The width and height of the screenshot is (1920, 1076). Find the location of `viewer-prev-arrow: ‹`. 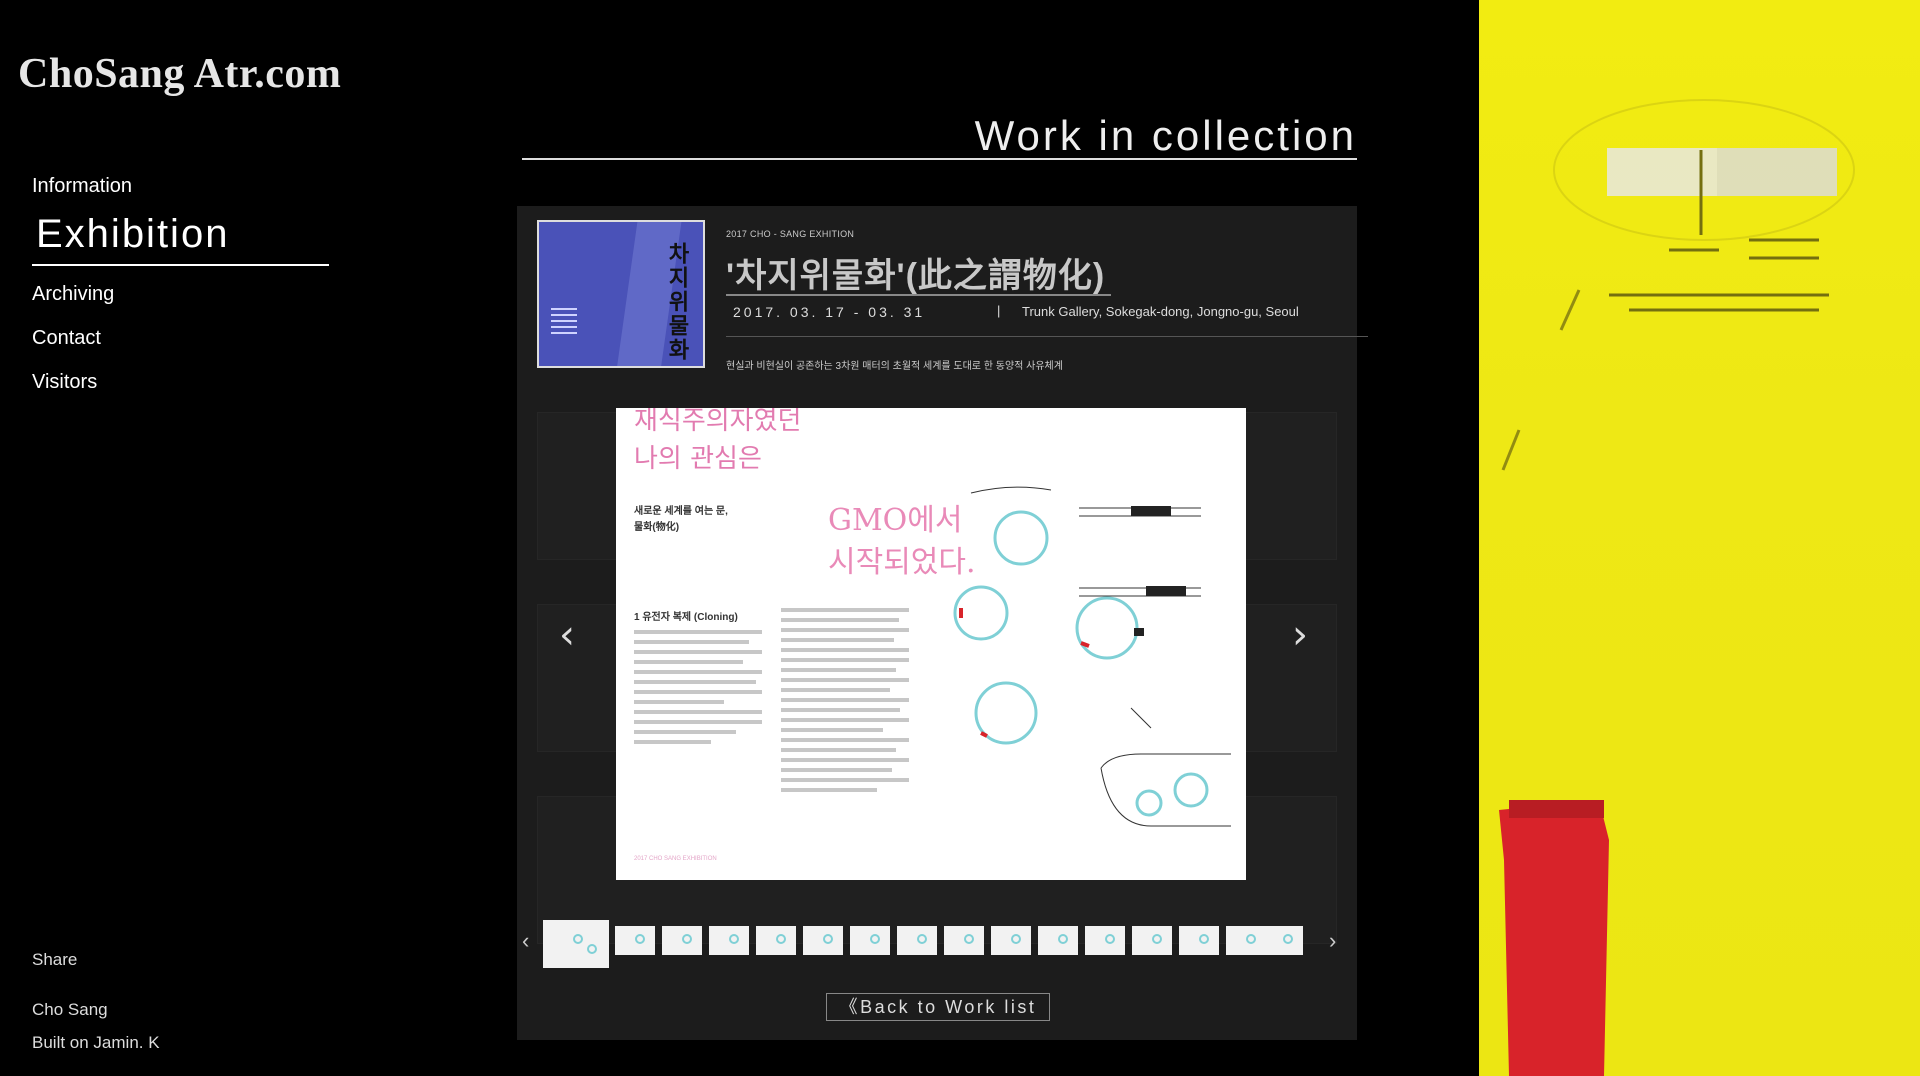

viewer-prev-arrow: ‹ is located at coordinates (567, 635).